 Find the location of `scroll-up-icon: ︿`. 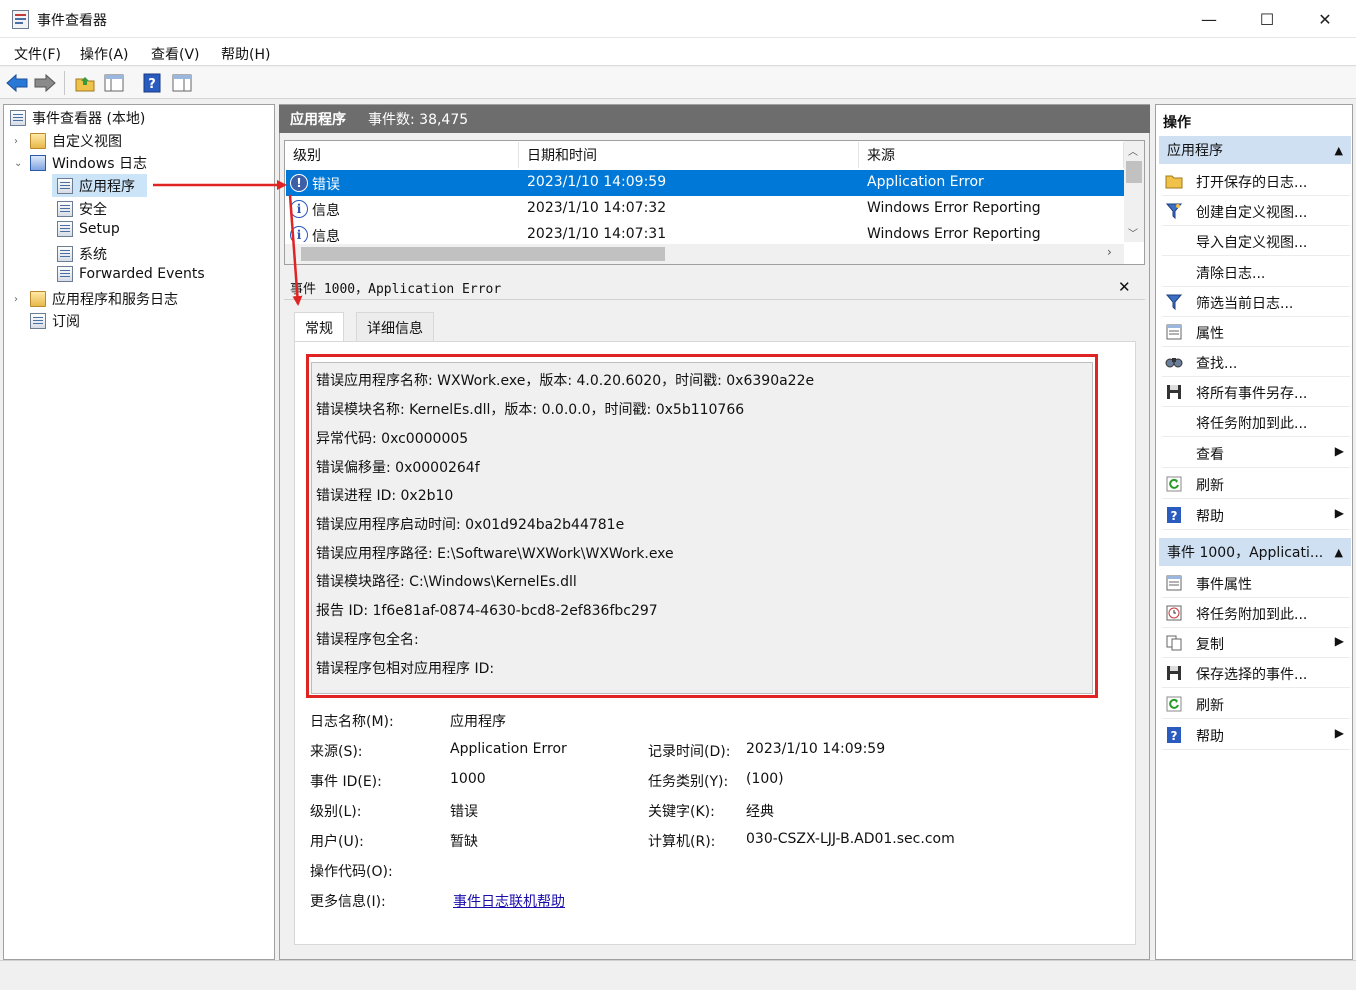

scroll-up-icon: ︿ is located at coordinates (1133, 150).